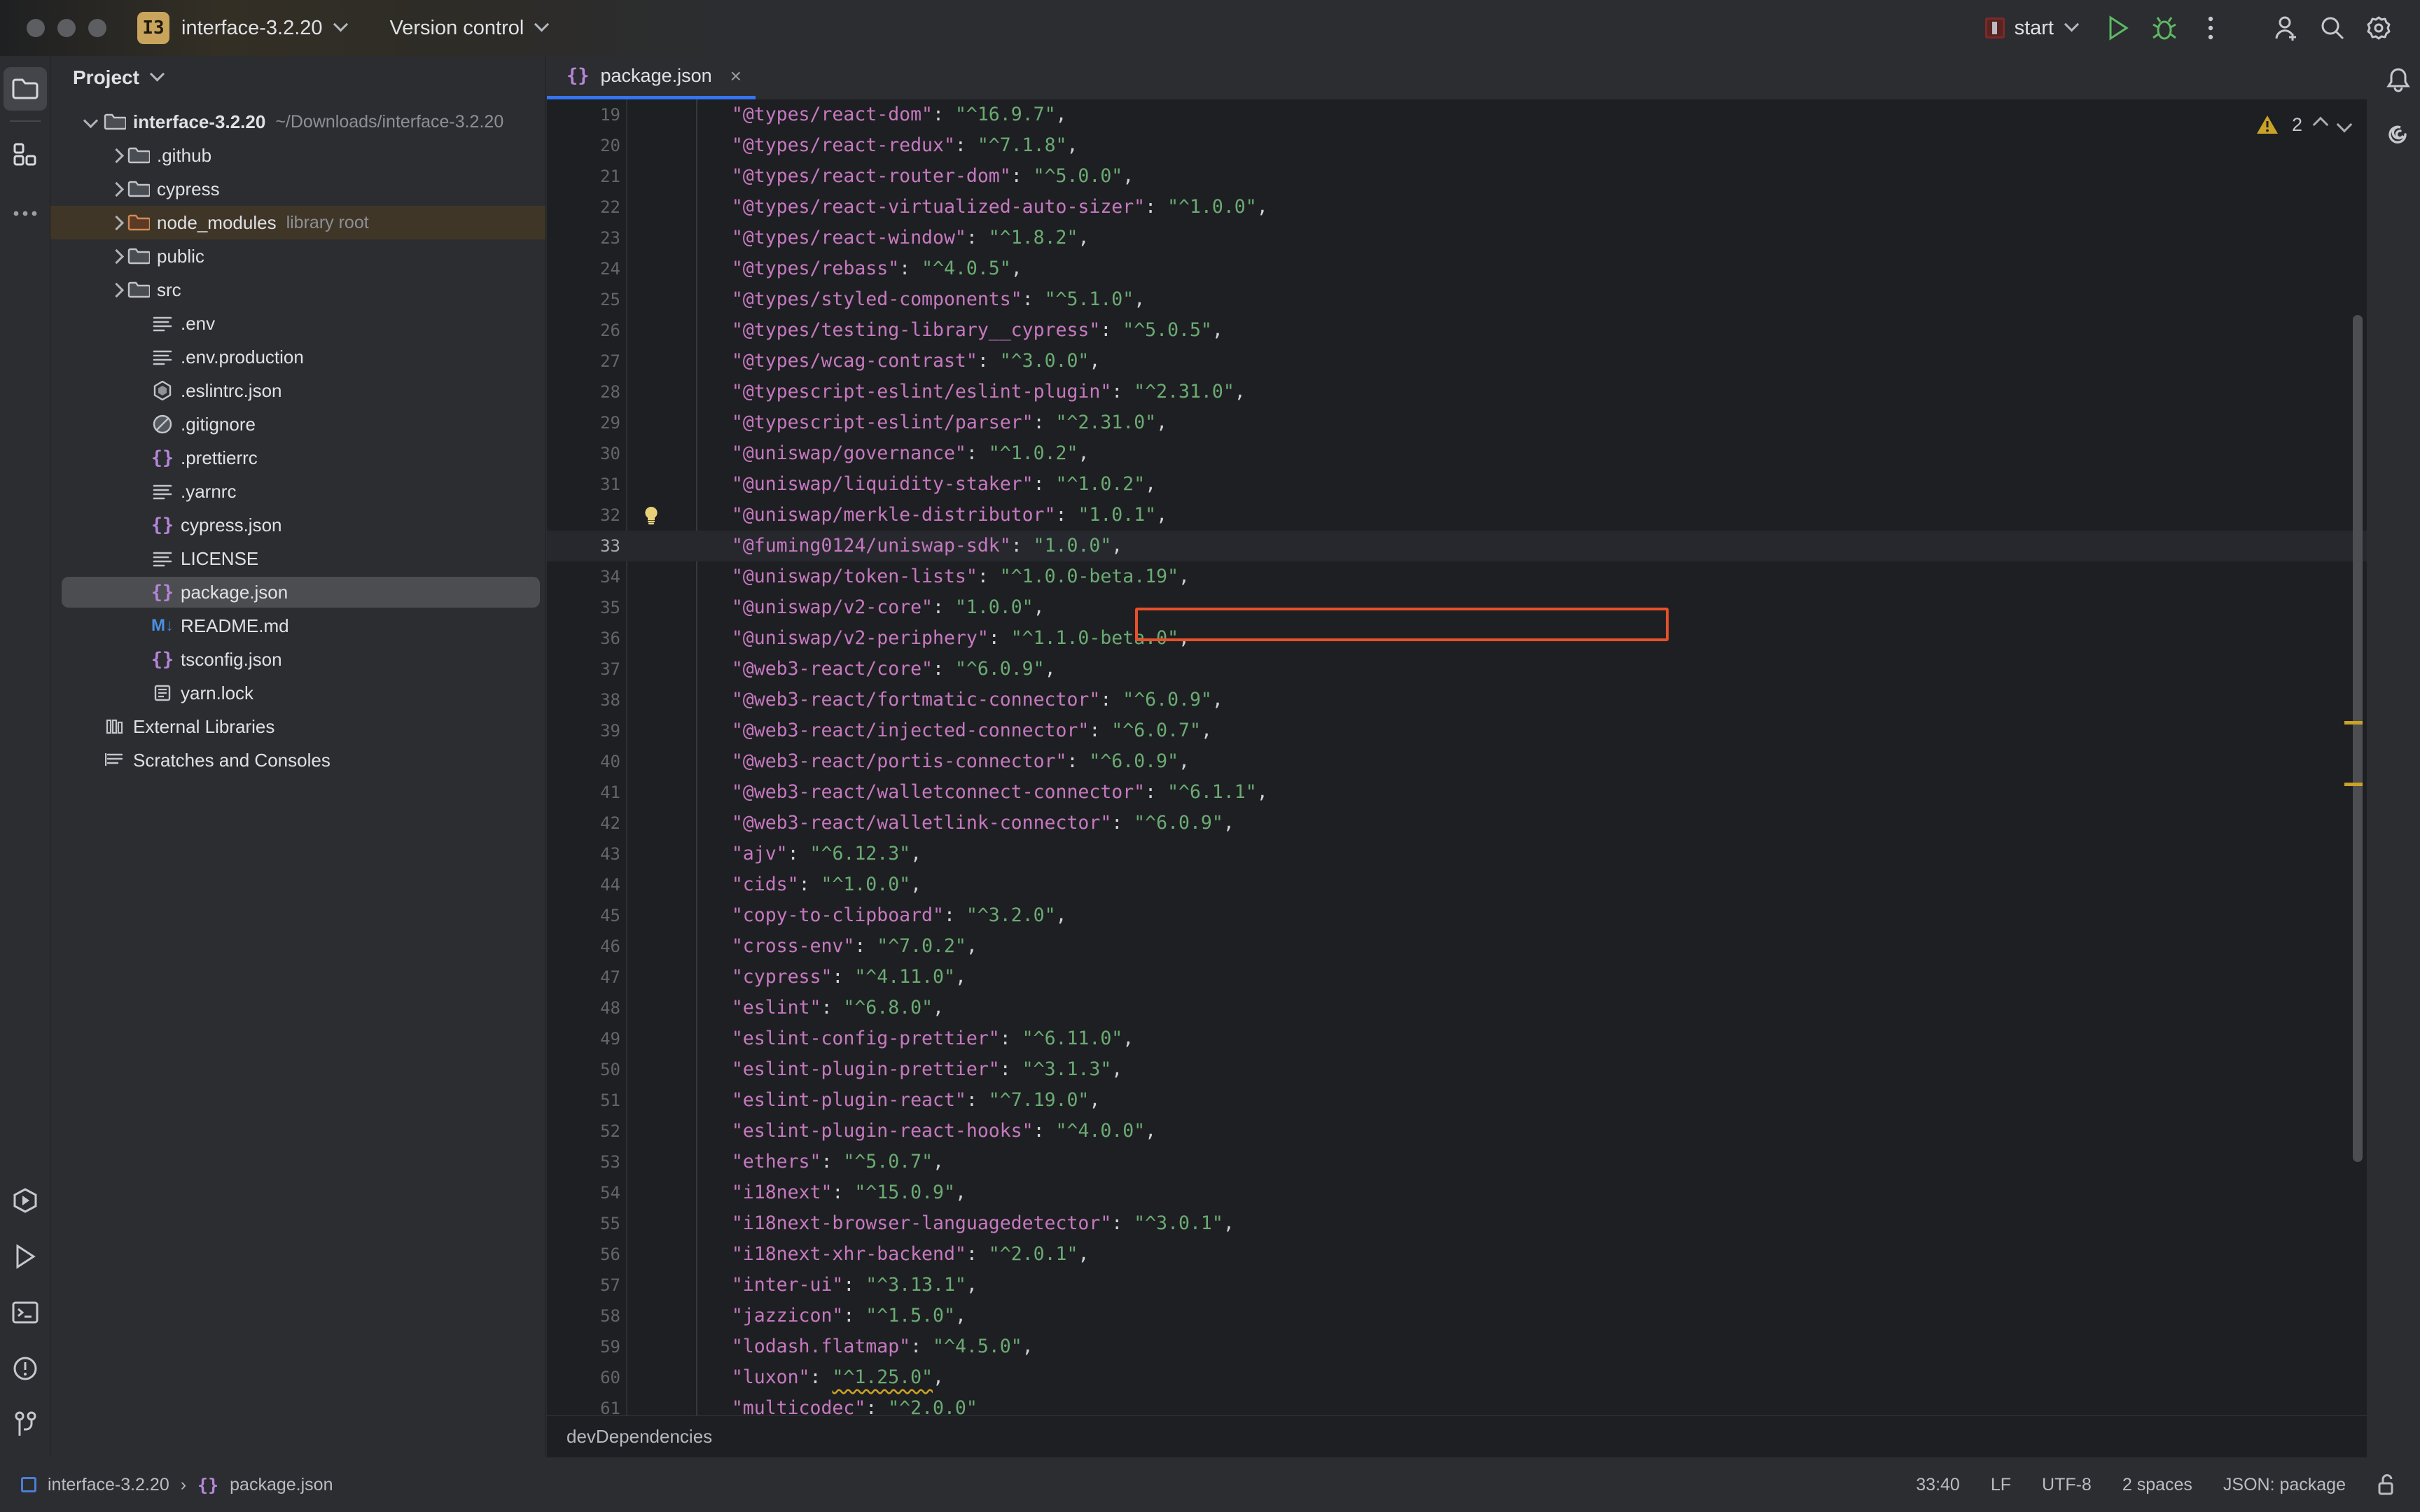 The height and width of the screenshot is (1512, 2420). Describe the element at coordinates (1938, 1485) in the screenshot. I see `caret-position: 33:40` at that location.